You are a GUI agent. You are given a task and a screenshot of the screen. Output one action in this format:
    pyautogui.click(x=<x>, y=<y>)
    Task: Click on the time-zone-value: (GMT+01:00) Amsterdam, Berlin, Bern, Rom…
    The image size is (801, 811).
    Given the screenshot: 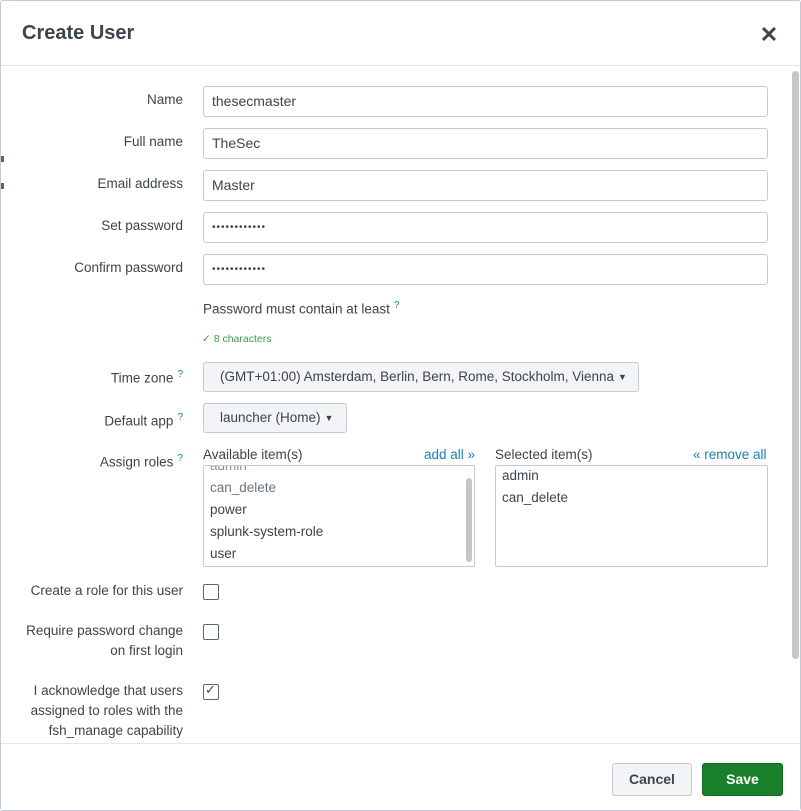 What is the action you would take?
    pyautogui.click(x=417, y=376)
    